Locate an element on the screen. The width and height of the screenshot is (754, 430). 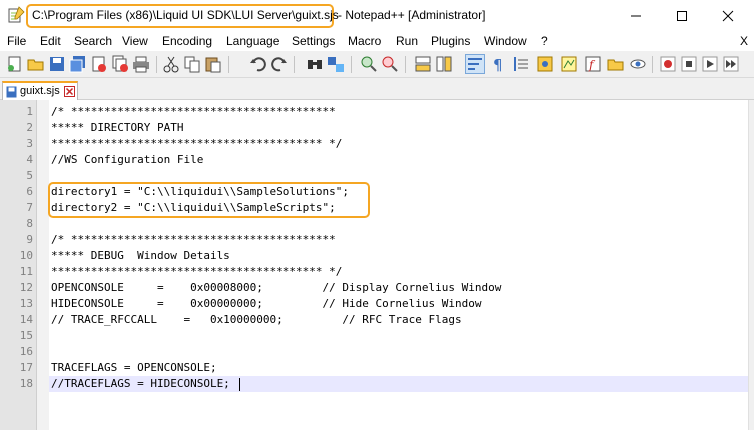
code-line: ***** DIRECTORY PATH is located at coordinates (117, 128).